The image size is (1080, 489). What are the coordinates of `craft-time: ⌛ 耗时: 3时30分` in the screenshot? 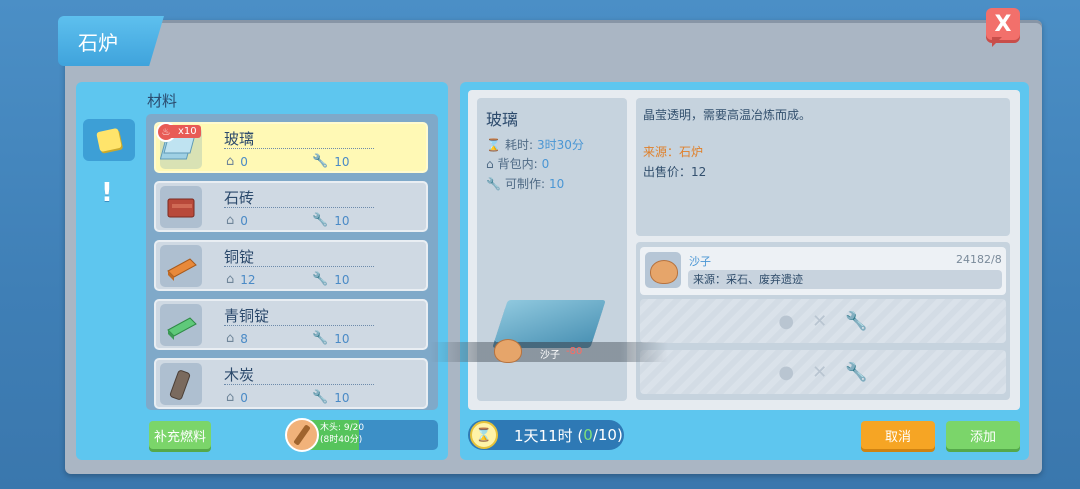 It's located at (535, 145).